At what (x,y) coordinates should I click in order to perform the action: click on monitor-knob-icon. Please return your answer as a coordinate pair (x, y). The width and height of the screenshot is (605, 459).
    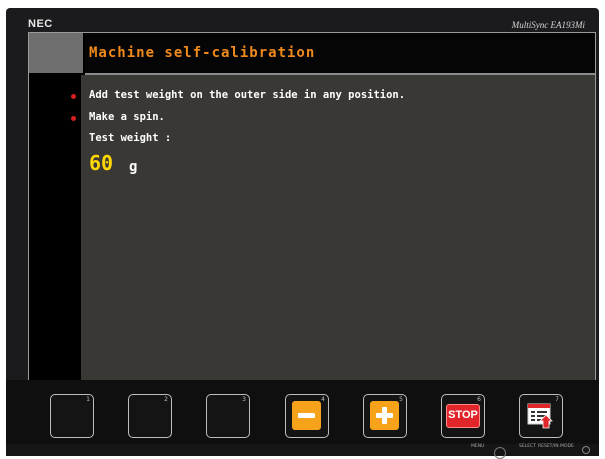
    Looking at the image, I should click on (500, 453).